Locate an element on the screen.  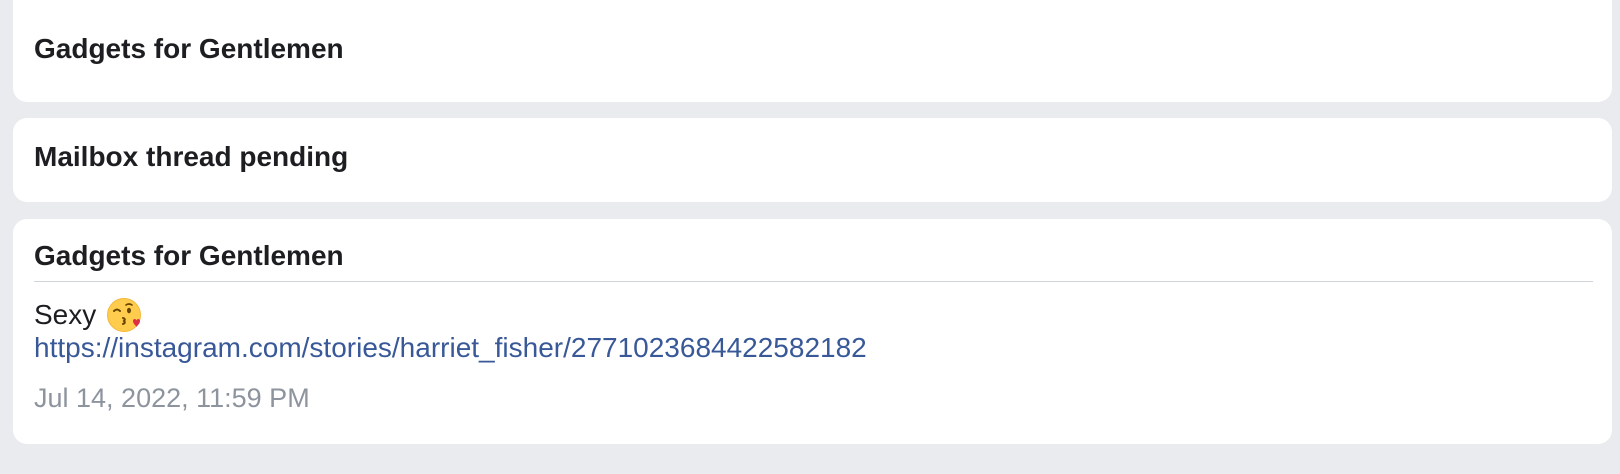
face-throwing-a-kiss-icon is located at coordinates (124, 315).